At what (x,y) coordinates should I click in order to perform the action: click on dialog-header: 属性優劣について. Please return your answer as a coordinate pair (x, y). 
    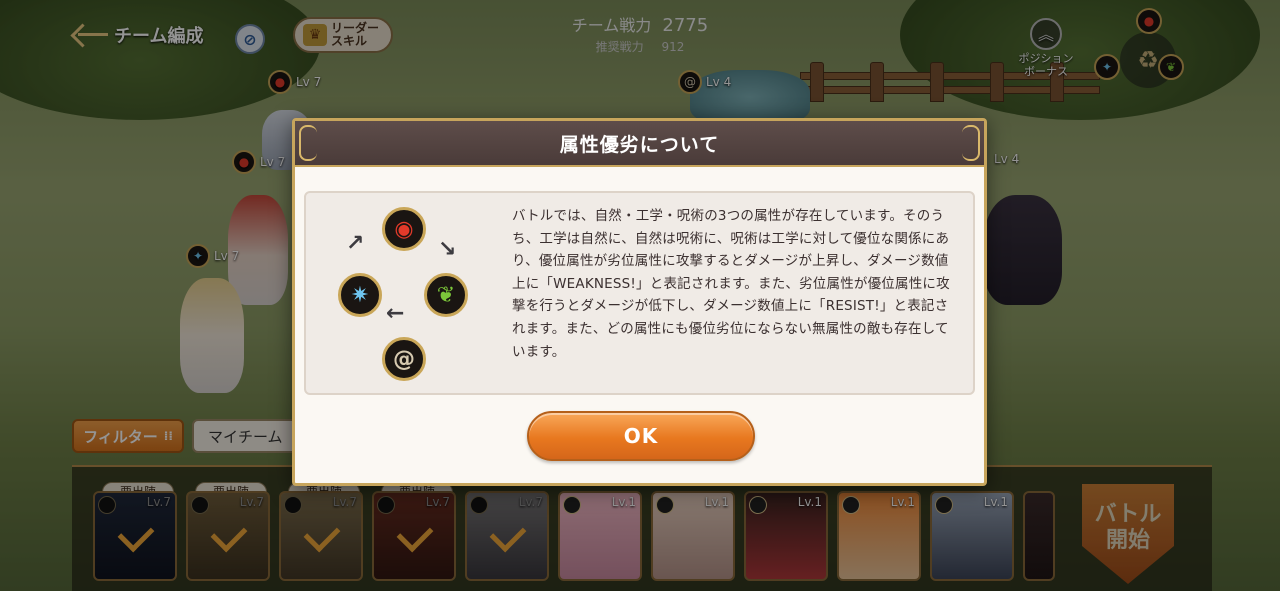
    Looking at the image, I should click on (639, 144).